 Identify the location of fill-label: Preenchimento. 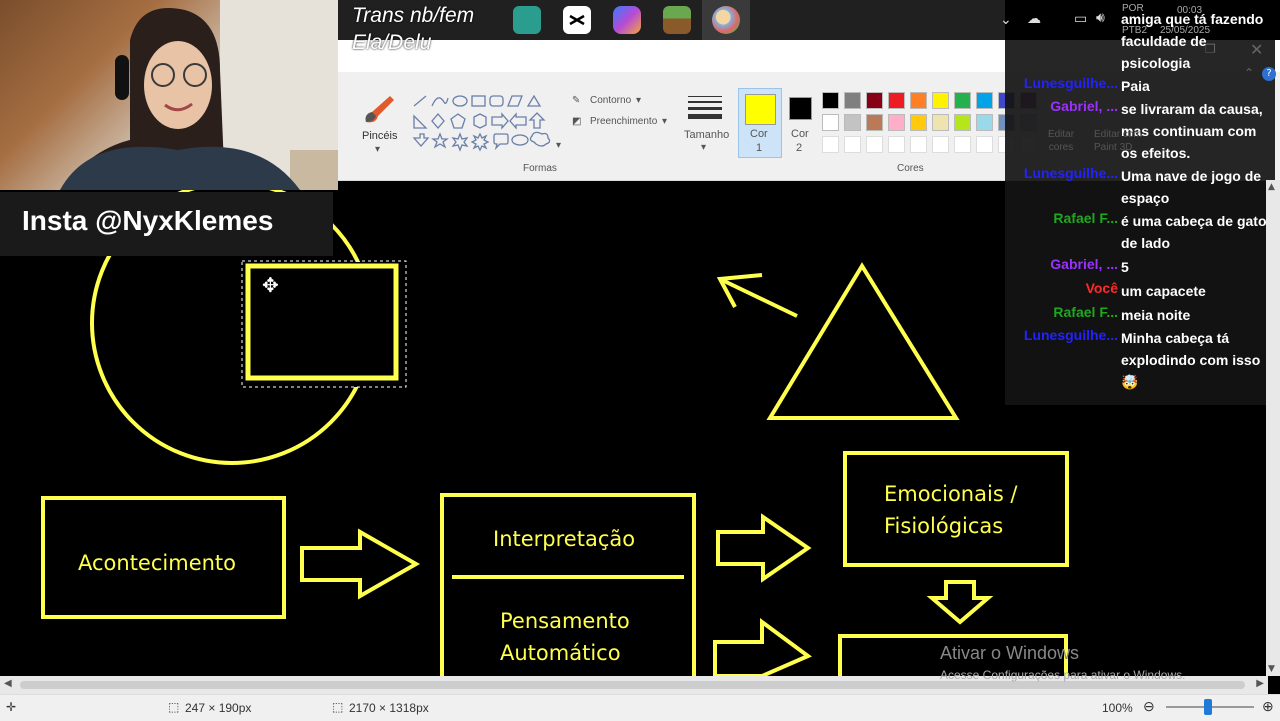
(623, 121).